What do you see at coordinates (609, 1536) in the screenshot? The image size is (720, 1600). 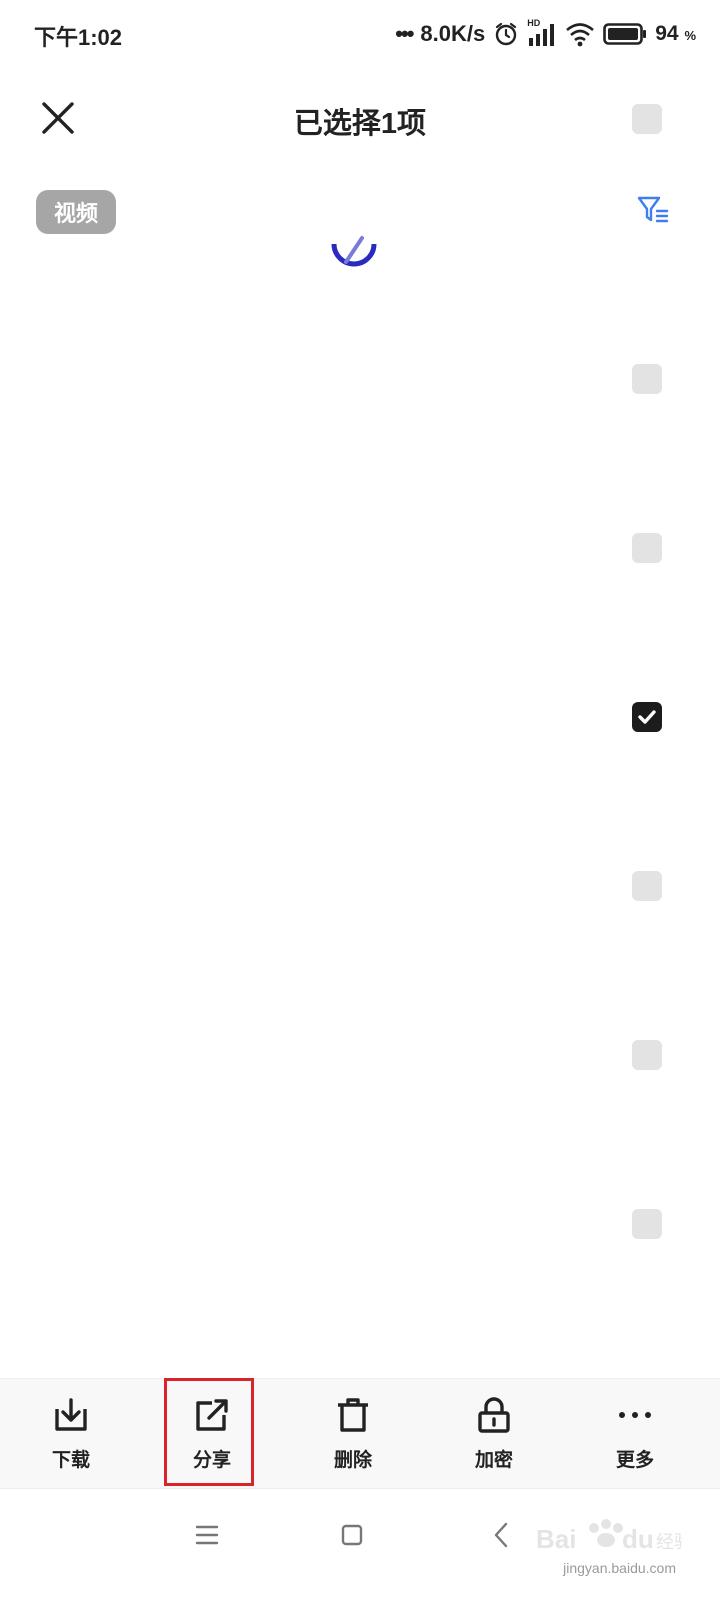 I see `baidu-watermark-logo: Bai du 经验` at bounding box center [609, 1536].